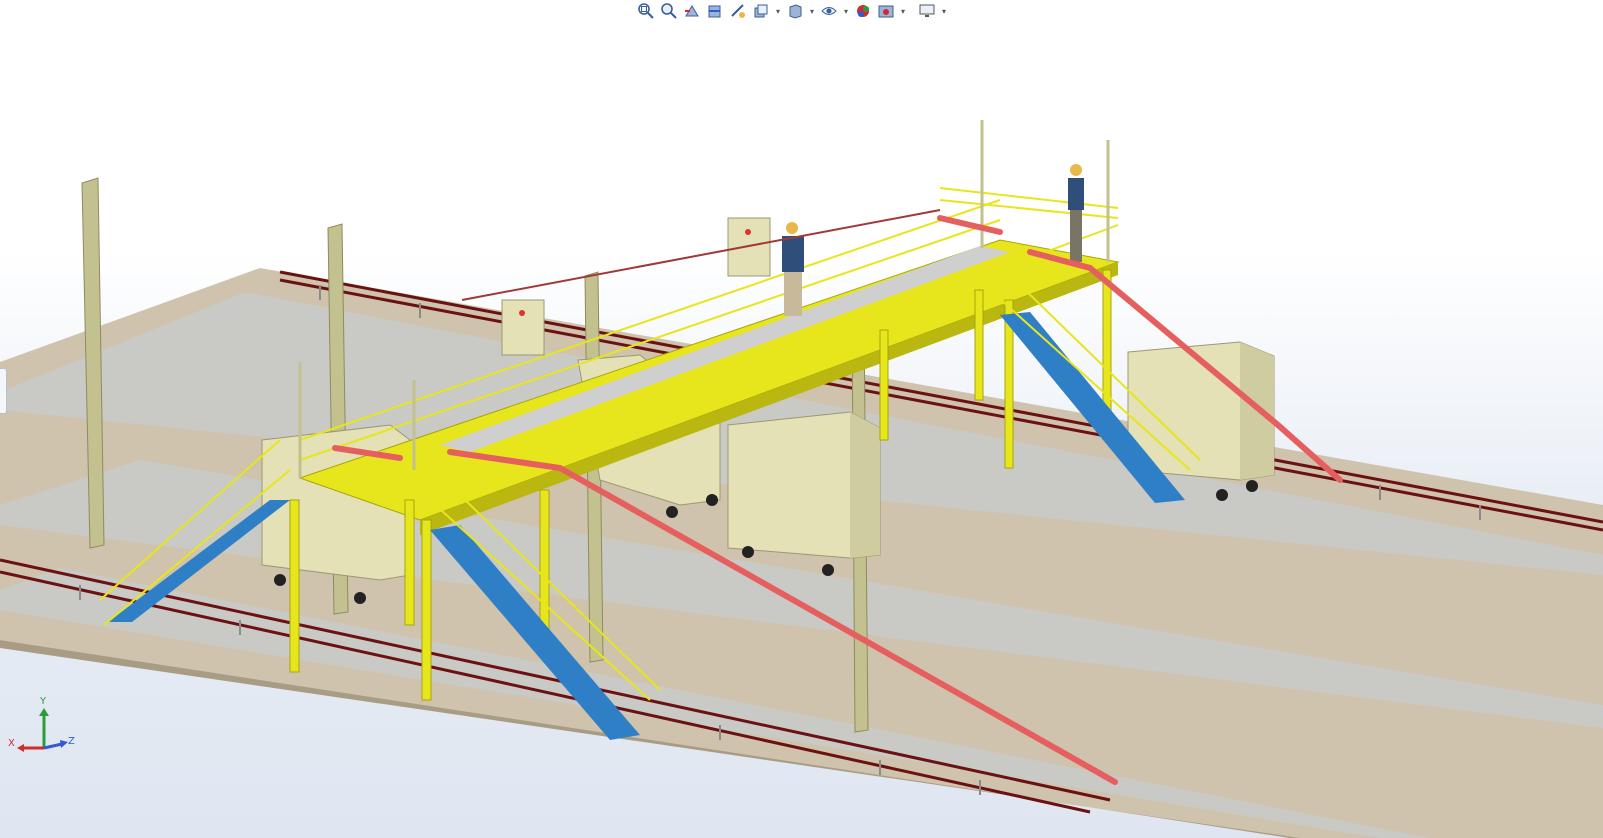 Image resolution: width=1603 pixels, height=838 pixels. What do you see at coordinates (829, 11) in the screenshot?
I see `hide-show-items-icon` at bounding box center [829, 11].